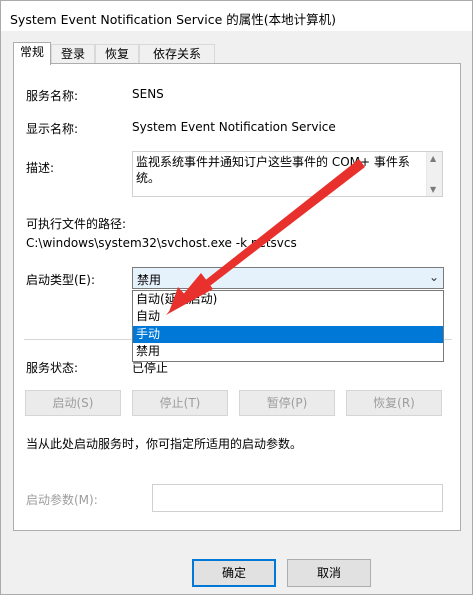  What do you see at coordinates (76, 224) in the screenshot?
I see `exe-path-label: 可执行文件的路径:` at bounding box center [76, 224].